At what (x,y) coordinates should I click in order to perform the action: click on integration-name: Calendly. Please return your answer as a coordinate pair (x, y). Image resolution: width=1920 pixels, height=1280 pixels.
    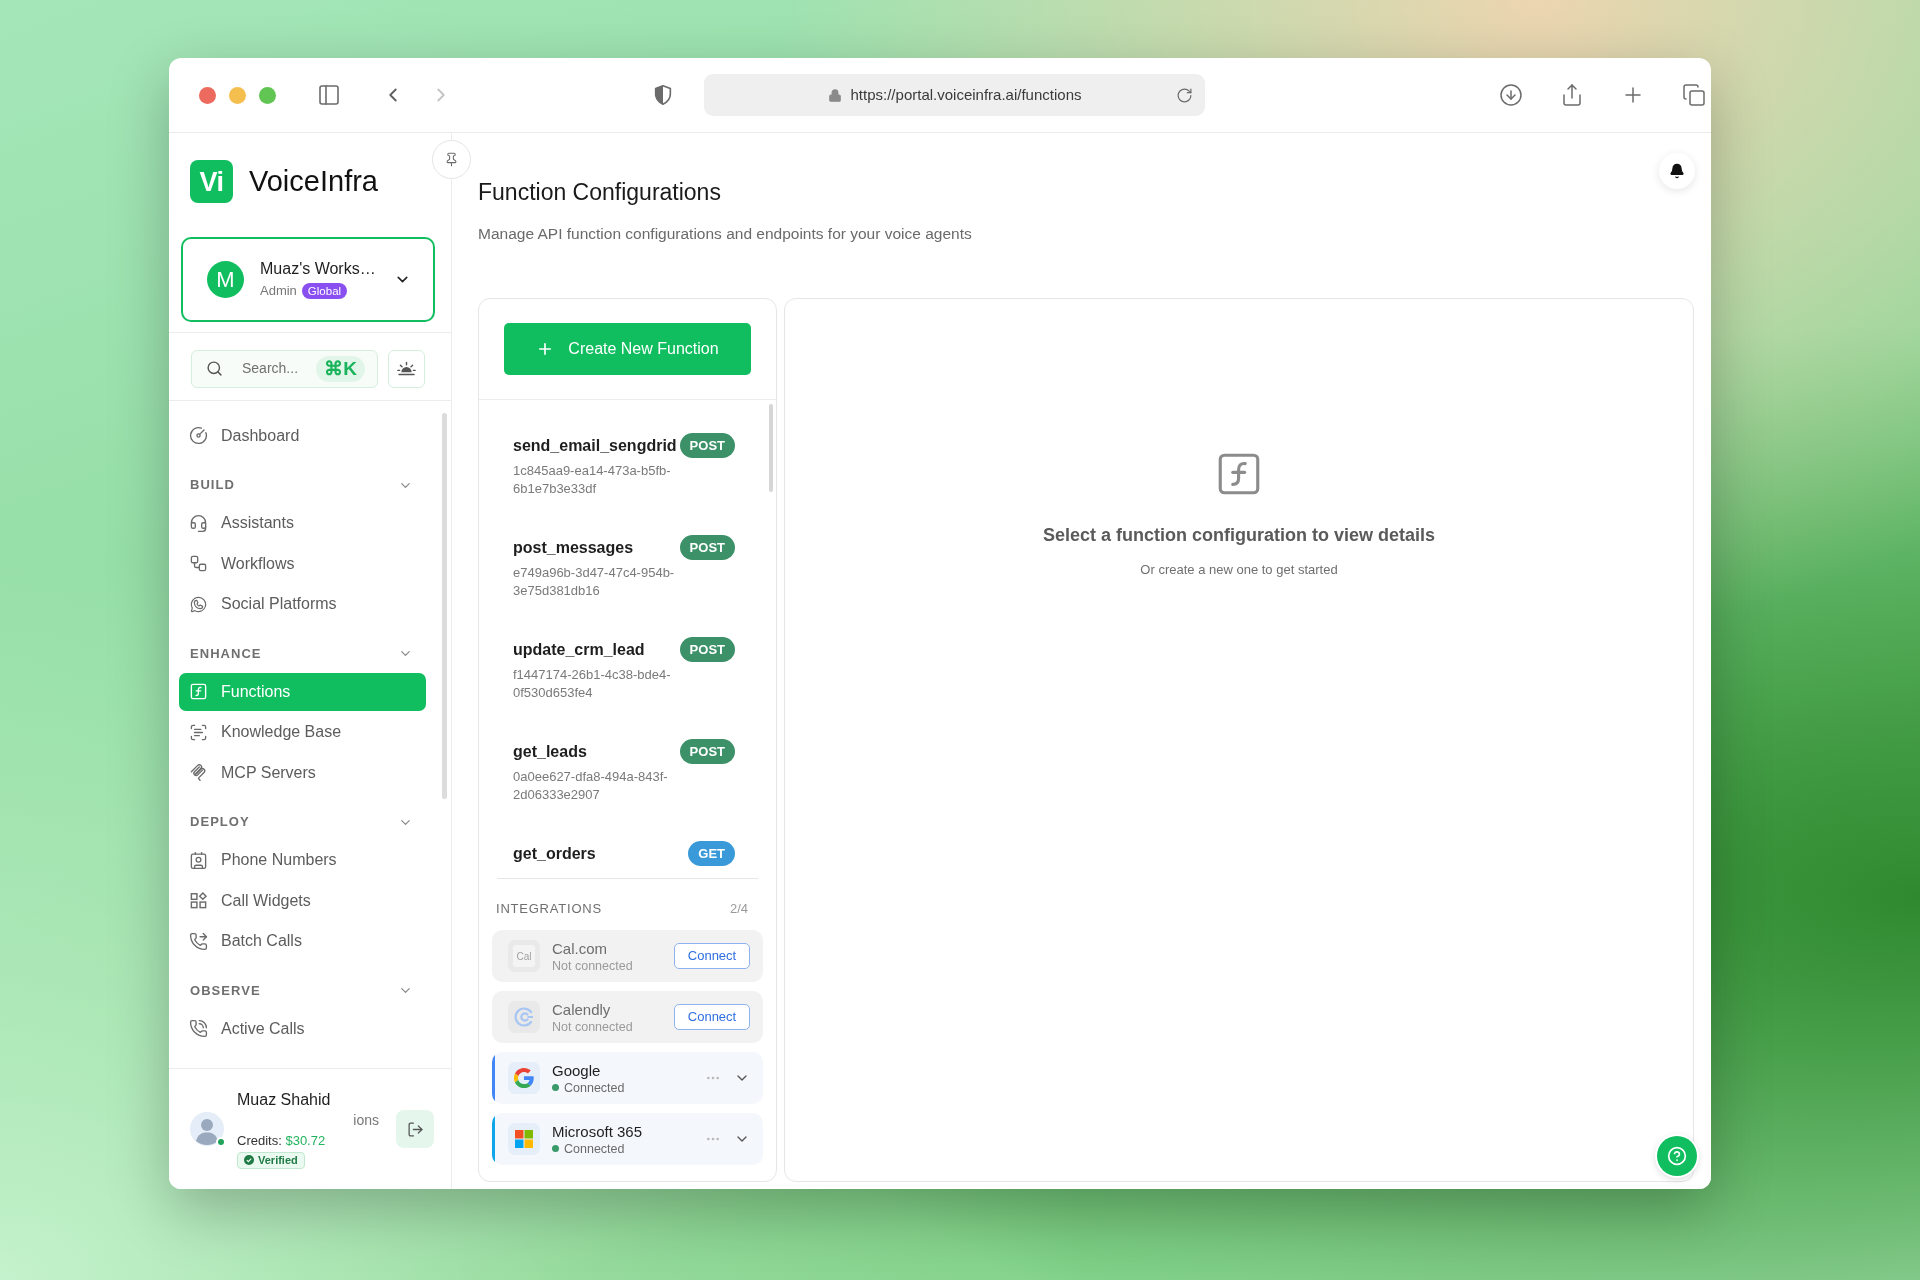
    Looking at the image, I should click on (582, 1009).